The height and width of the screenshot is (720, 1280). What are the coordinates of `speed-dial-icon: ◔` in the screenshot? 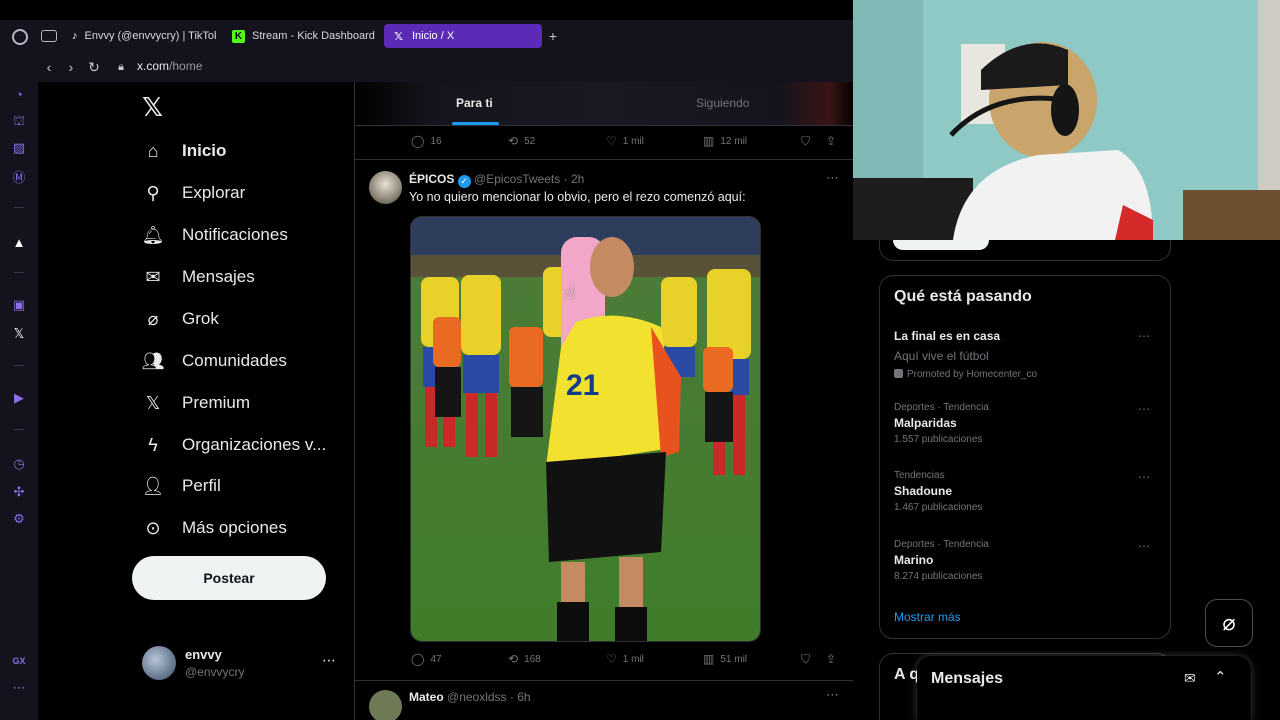 It's located at (19, 94).